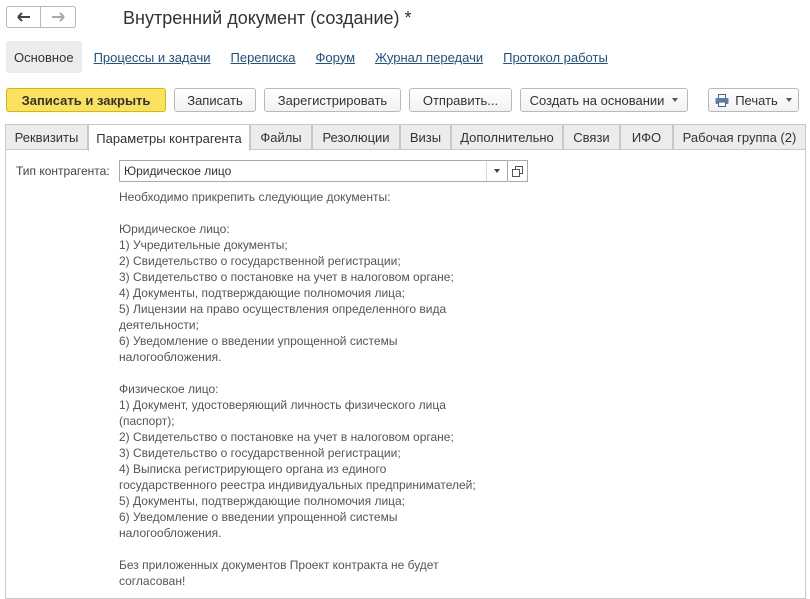  I want to click on section-link-transfer-log: Журнал передачи, so click(429, 57).